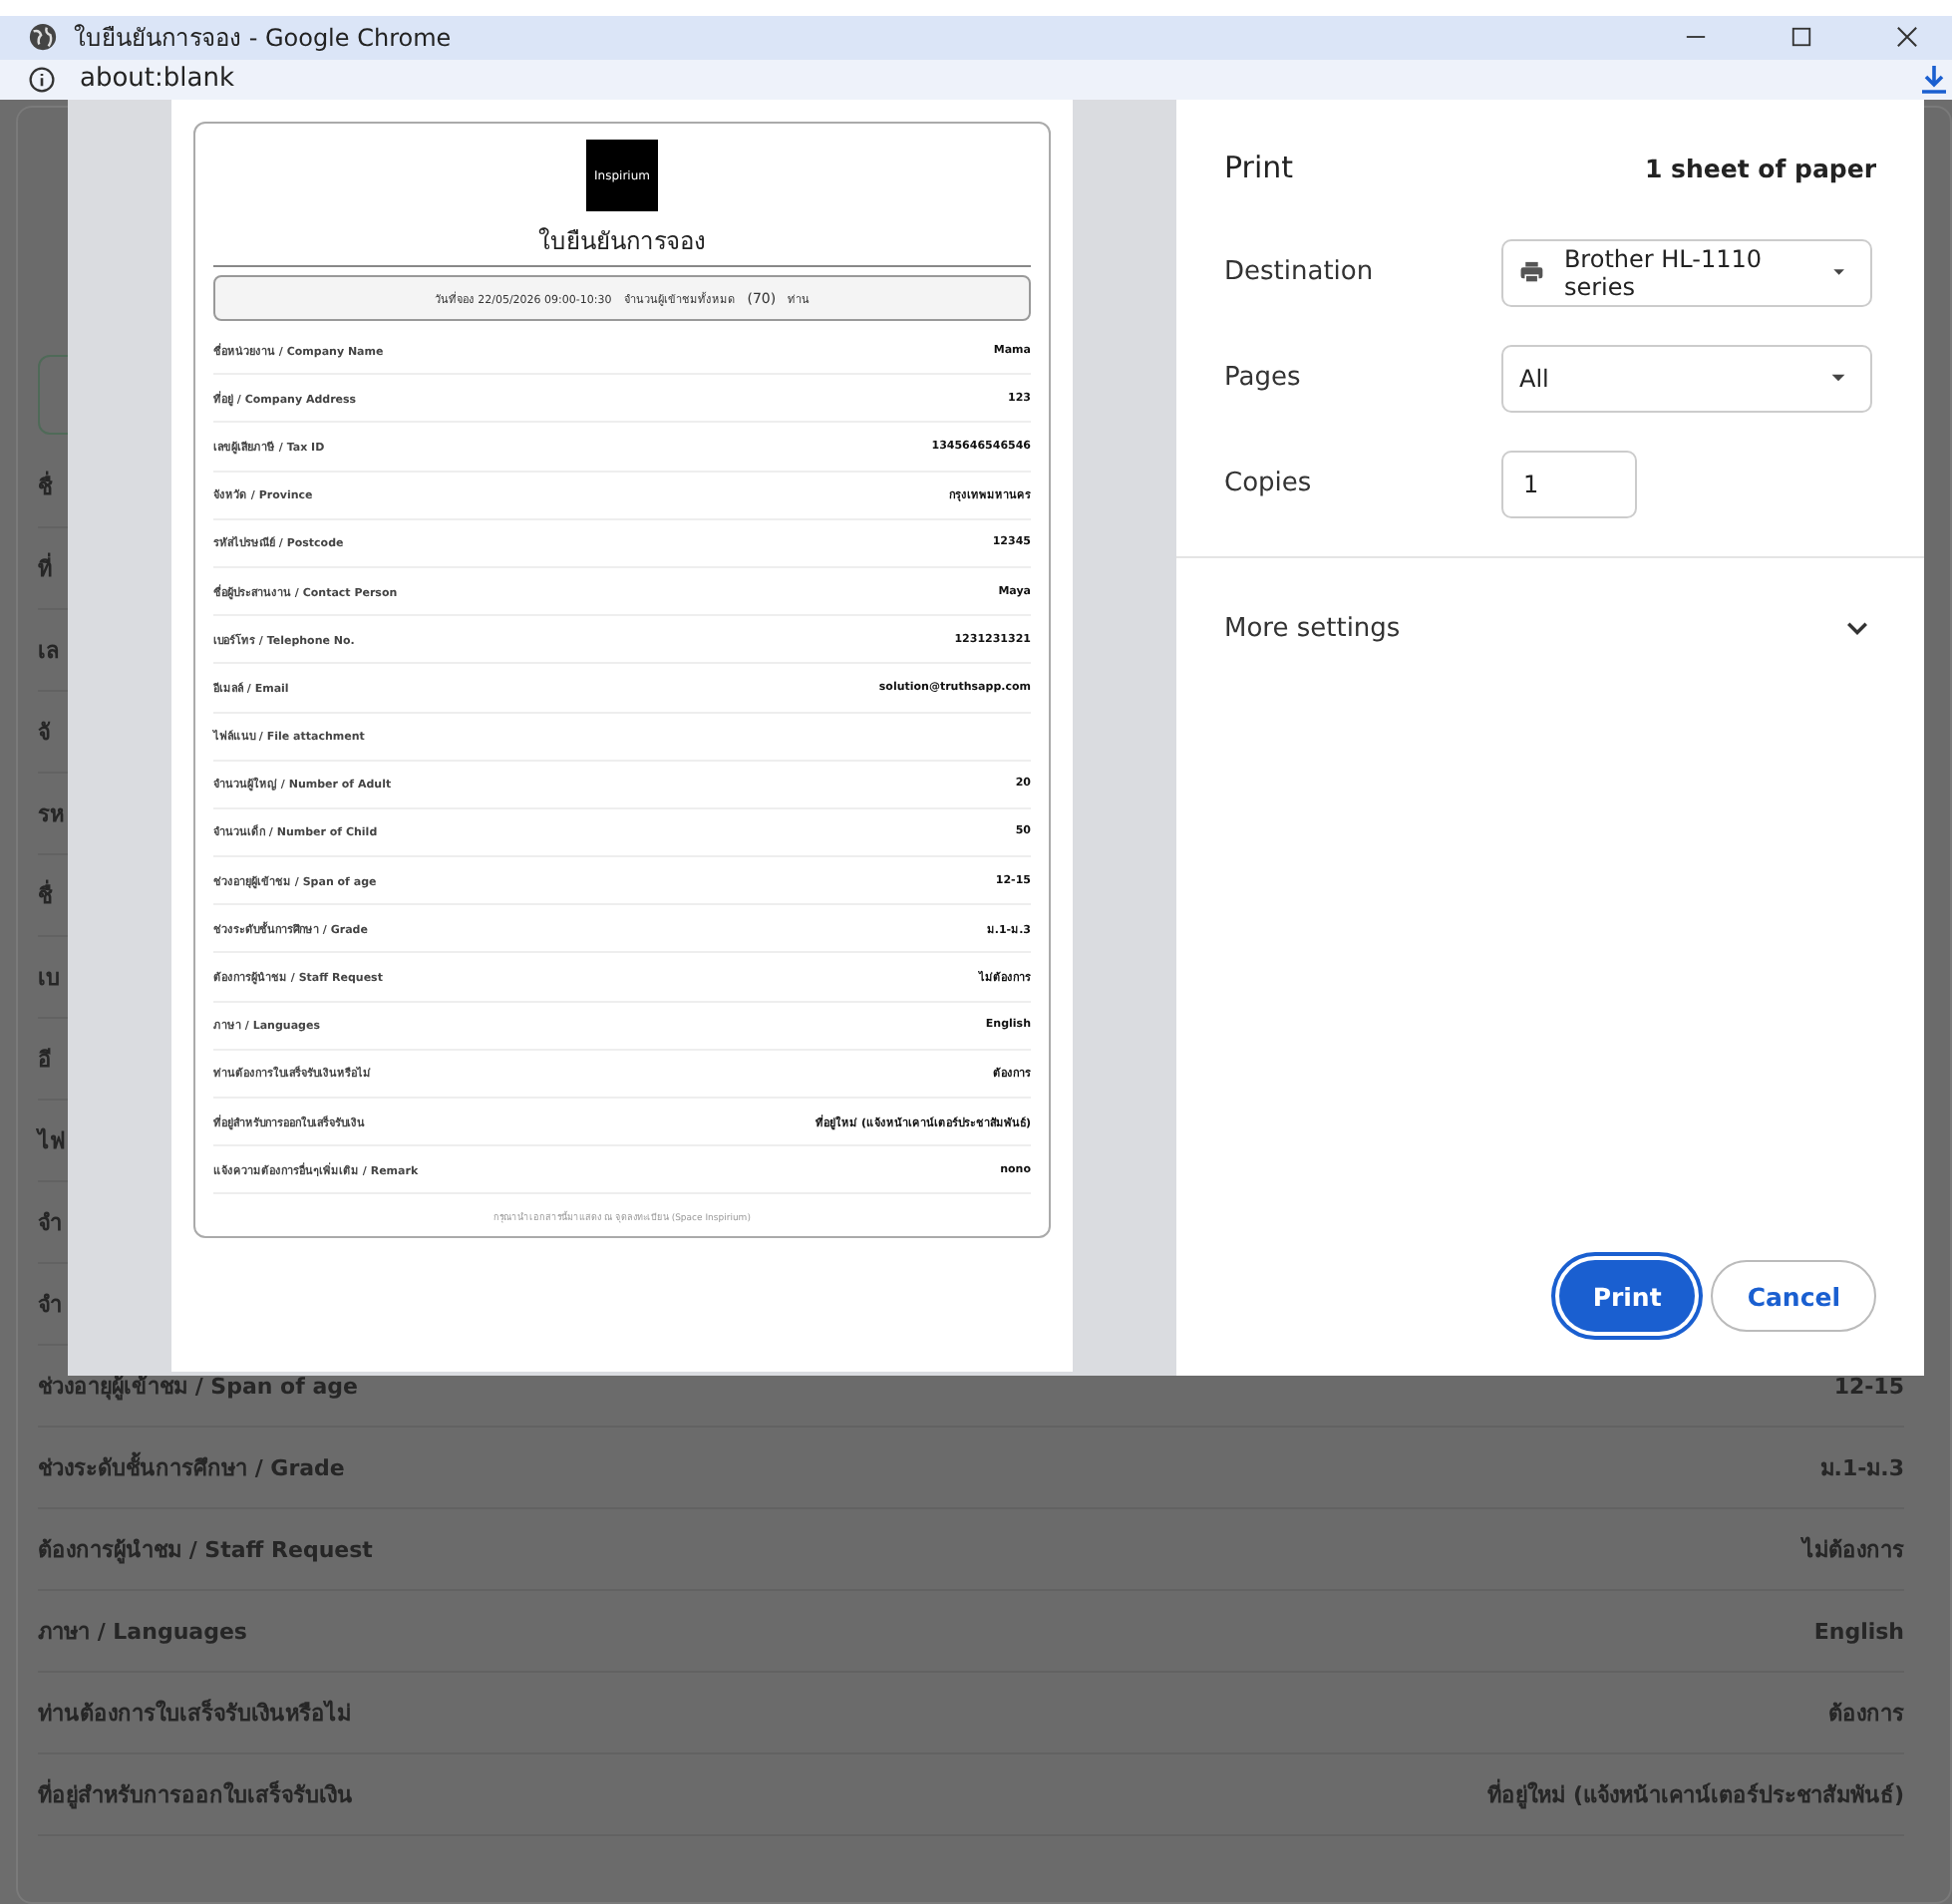 Image resolution: width=1952 pixels, height=1904 pixels. I want to click on more-settings: More settings, so click(1550, 628).